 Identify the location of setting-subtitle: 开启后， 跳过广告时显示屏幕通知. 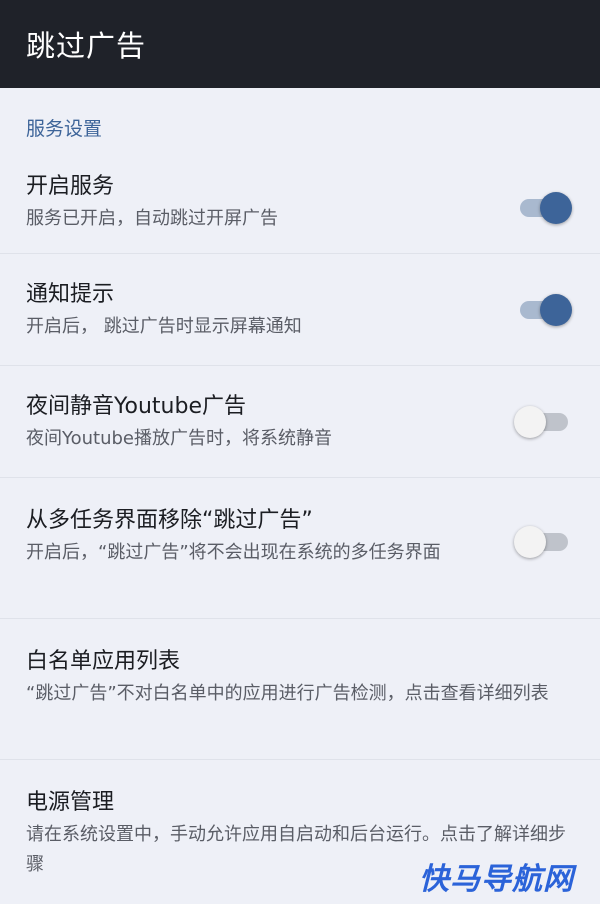
(164, 326).